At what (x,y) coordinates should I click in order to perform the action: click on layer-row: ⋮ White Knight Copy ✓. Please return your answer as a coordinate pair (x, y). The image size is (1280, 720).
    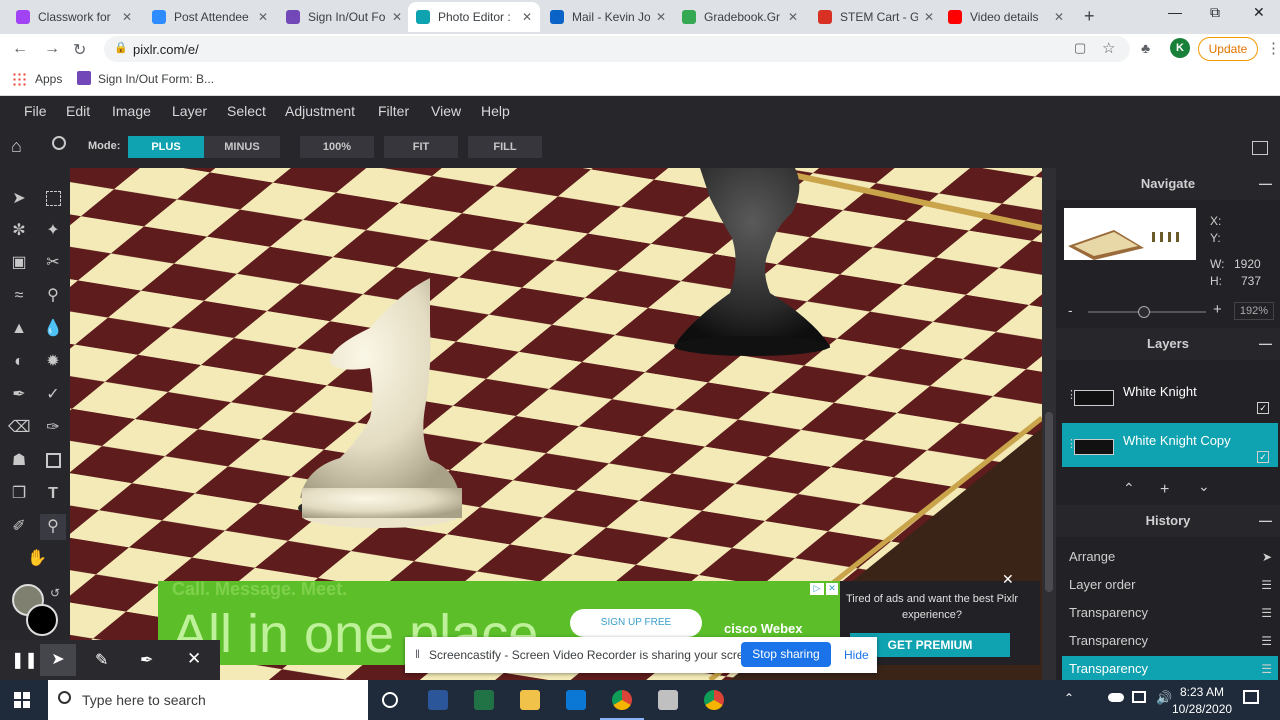
    Looking at the image, I should click on (1170, 445).